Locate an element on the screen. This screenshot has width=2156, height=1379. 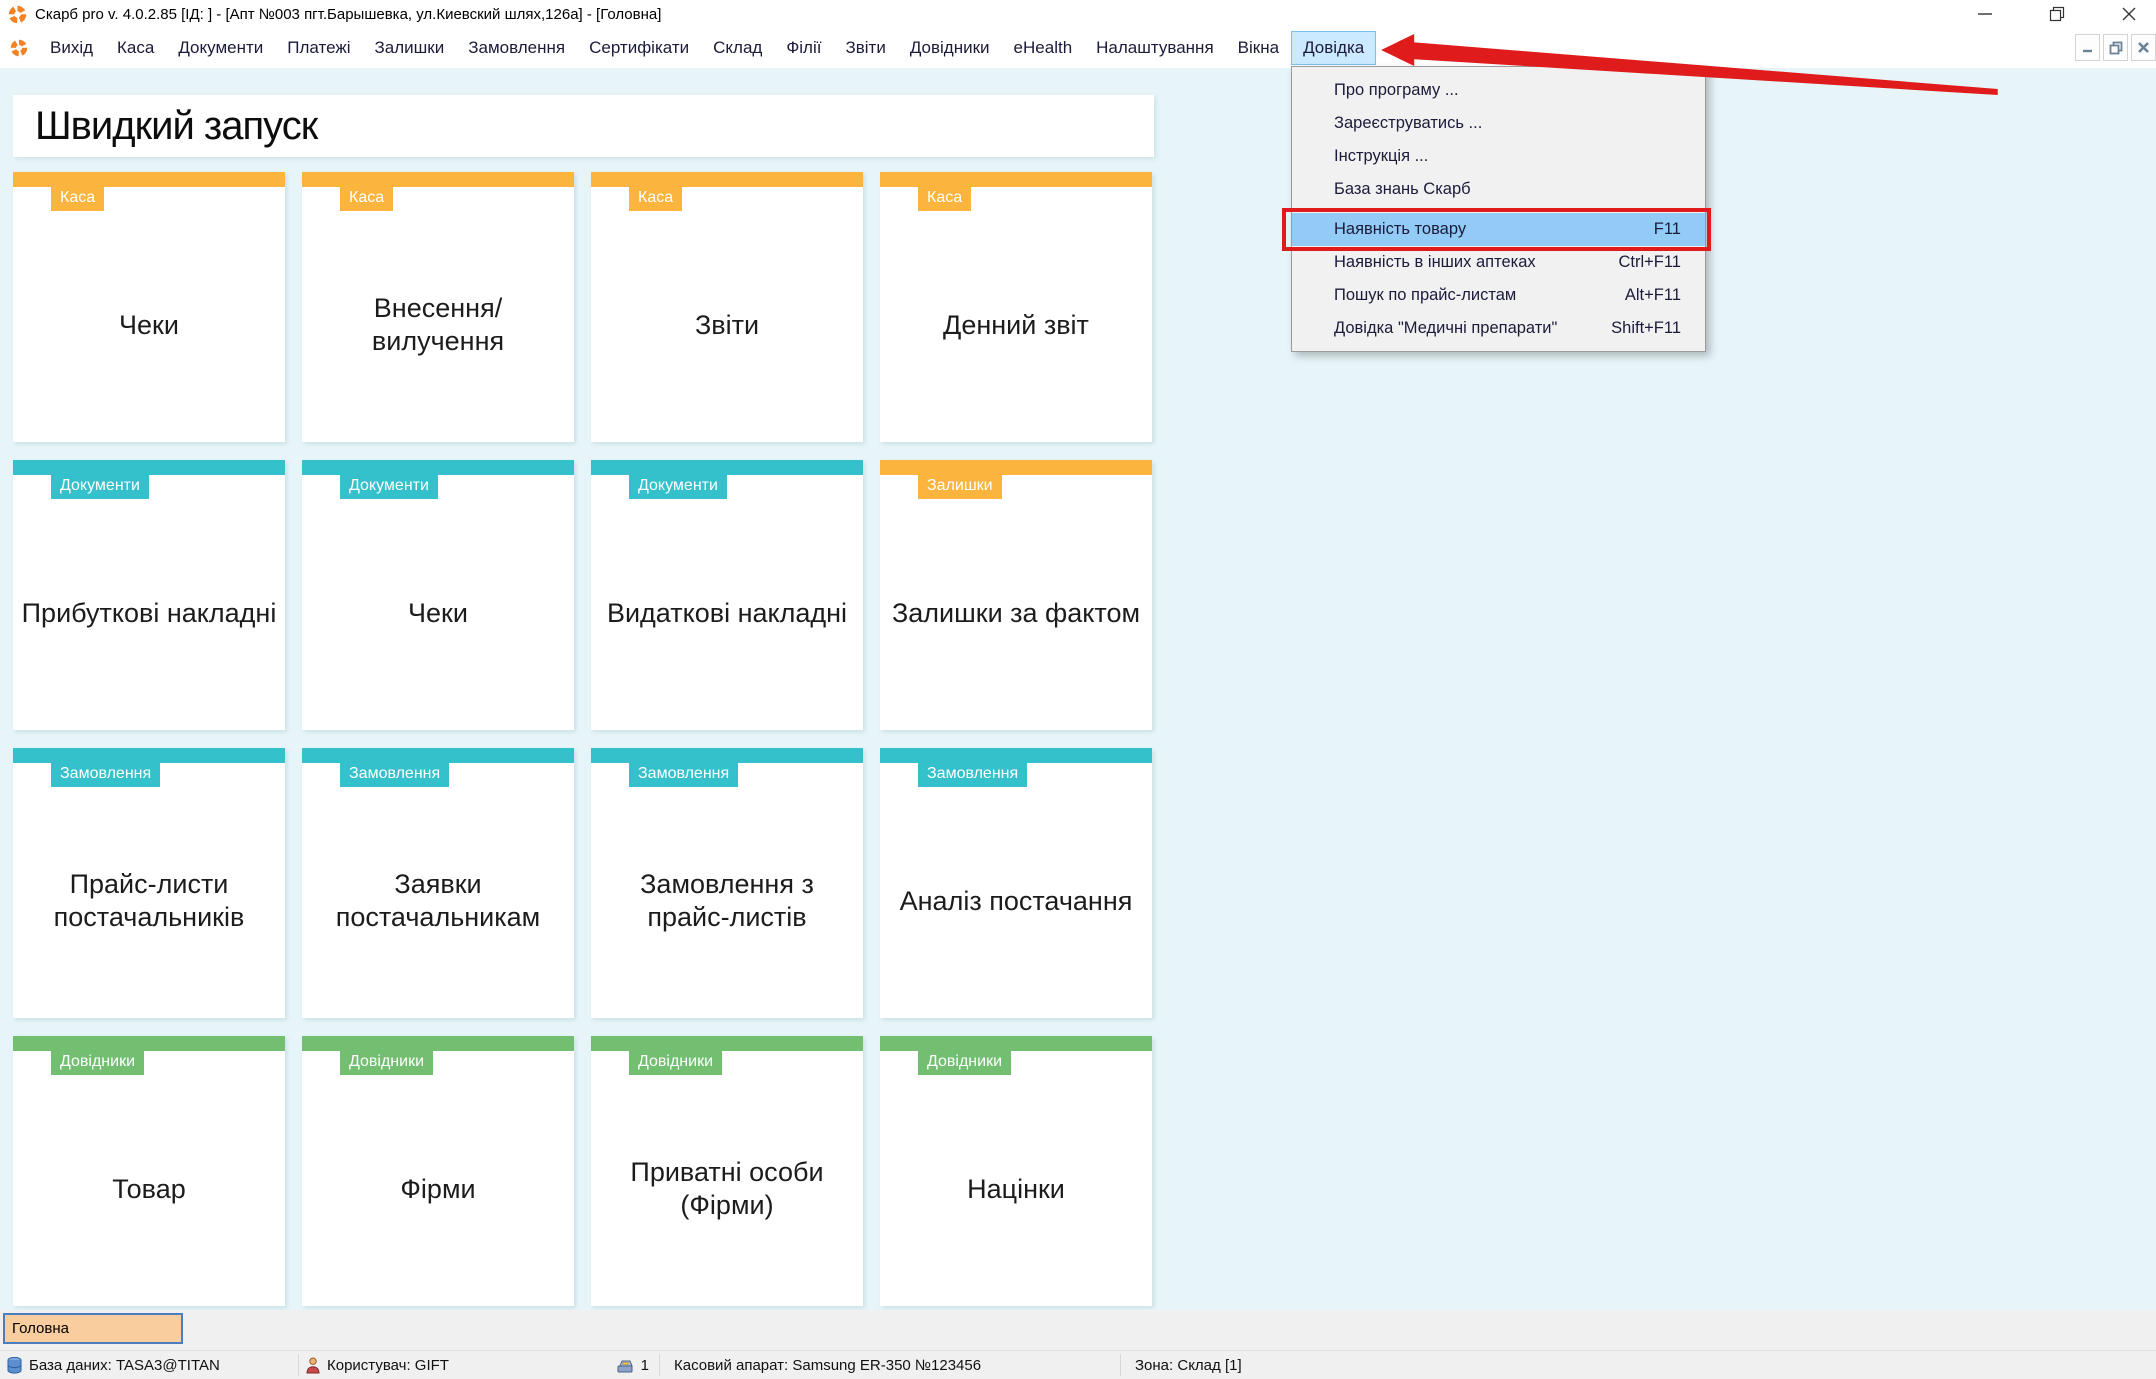
menu-item-dokumenty: Документи is located at coordinates (220, 48).